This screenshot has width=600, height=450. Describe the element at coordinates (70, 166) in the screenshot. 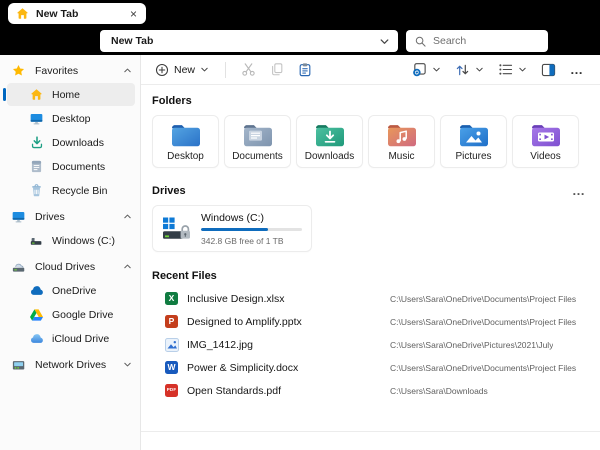

I see `sidebar-item-documents: Documents` at that location.